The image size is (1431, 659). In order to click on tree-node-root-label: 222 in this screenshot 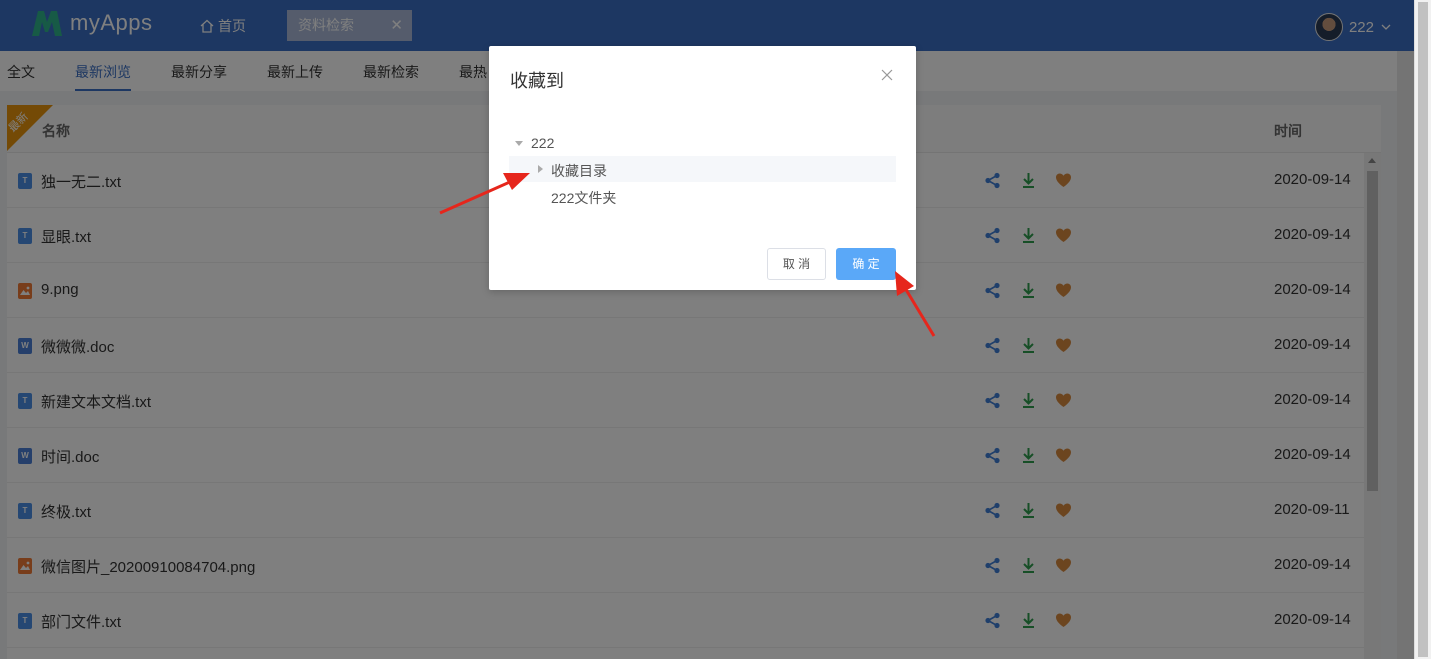, I will do `click(543, 143)`.